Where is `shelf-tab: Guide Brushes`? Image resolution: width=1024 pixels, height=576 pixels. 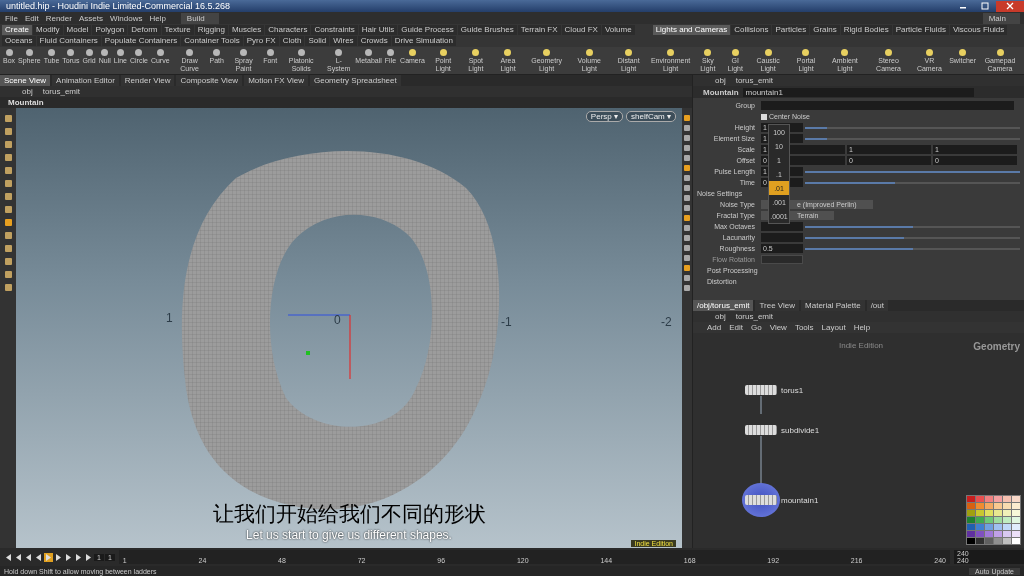
shelf-tab: Guide Brushes is located at coordinates (487, 30).